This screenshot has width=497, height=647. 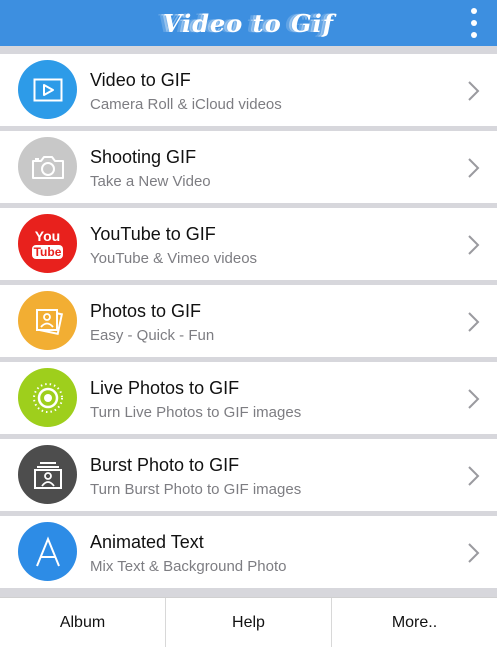 I want to click on item-subtitle: Take a New Video, so click(x=150, y=181).